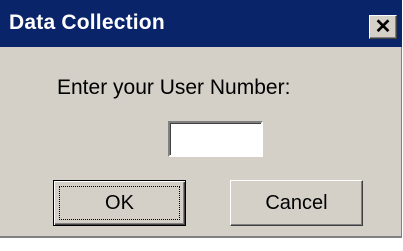 This screenshot has height=251, width=403. What do you see at coordinates (174, 87) in the screenshot?
I see `user-number-prompt: Enter your User Number:` at bounding box center [174, 87].